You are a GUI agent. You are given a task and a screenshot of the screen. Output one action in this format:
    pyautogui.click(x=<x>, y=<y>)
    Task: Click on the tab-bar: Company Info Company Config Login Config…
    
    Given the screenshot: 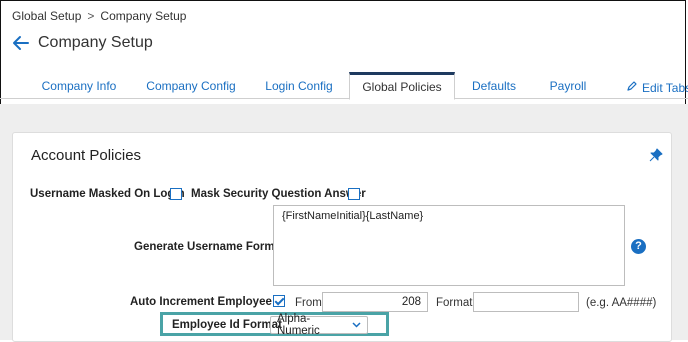 What is the action you would take?
    pyautogui.click(x=344, y=86)
    